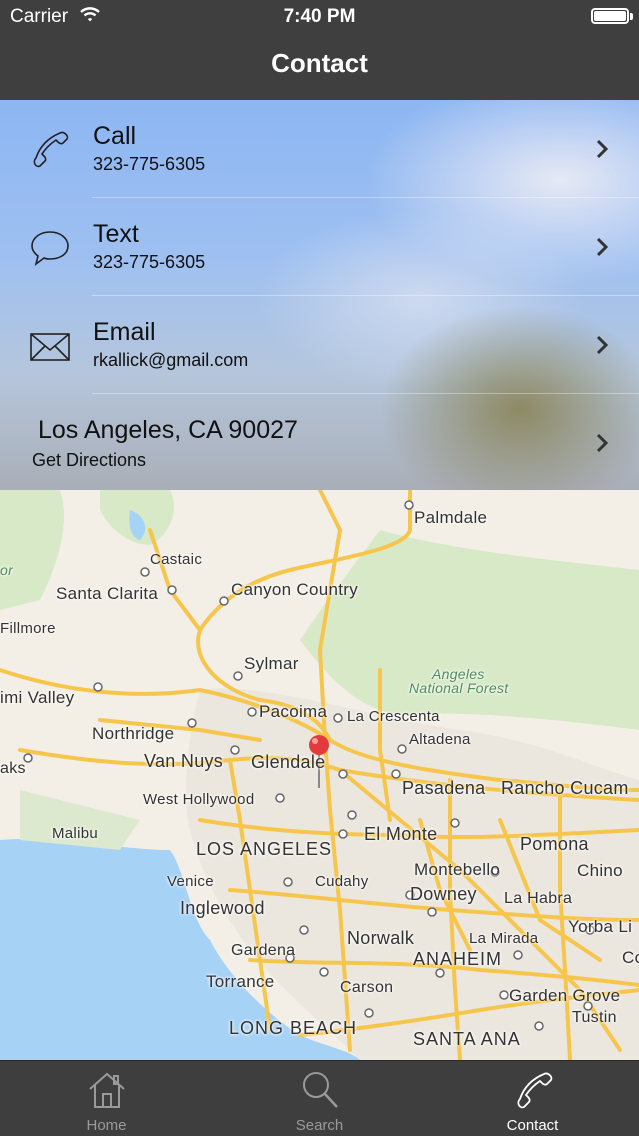  I want to click on map-label: National Forest, so click(459, 688).